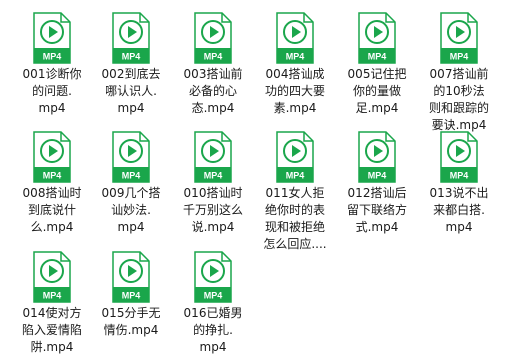  I want to click on file-name: 002到底去 哪认识人. mp4, so click(131, 91).